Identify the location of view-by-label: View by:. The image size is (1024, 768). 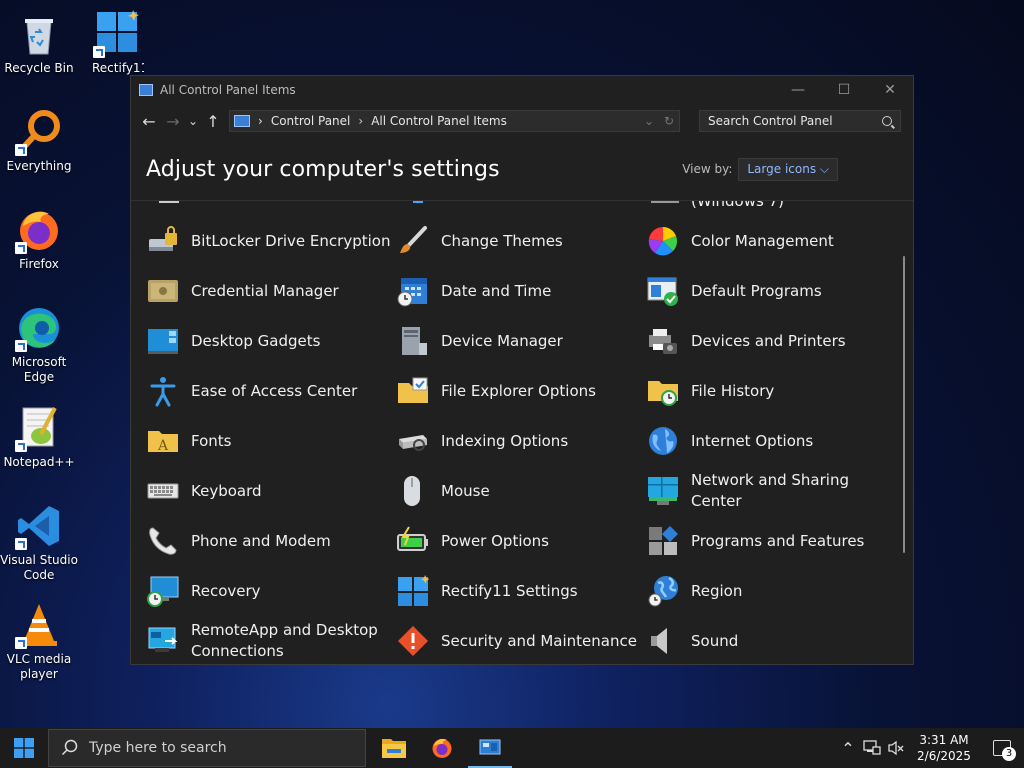
(707, 169).